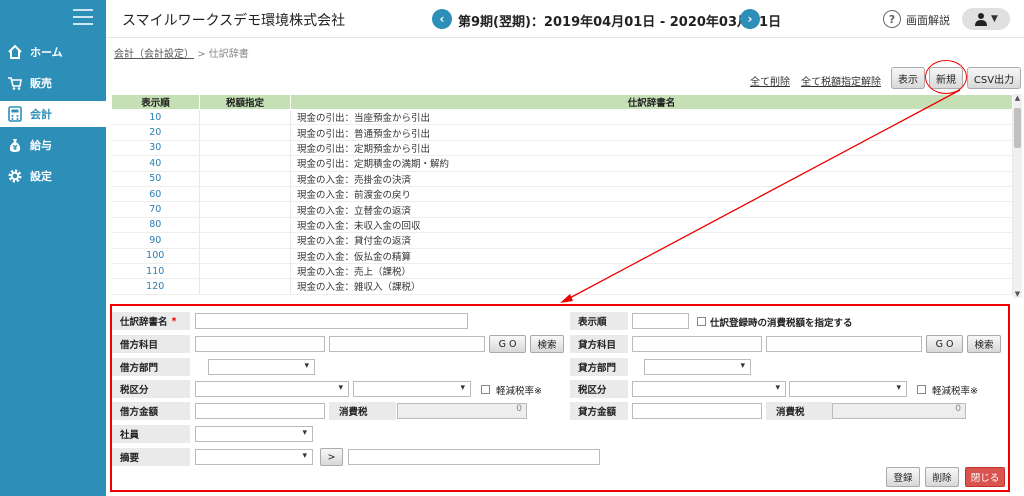  Describe the element at coordinates (651, 179) in the screenshot. I see `name-cell: 現金の入金：売掛金の決済` at that location.